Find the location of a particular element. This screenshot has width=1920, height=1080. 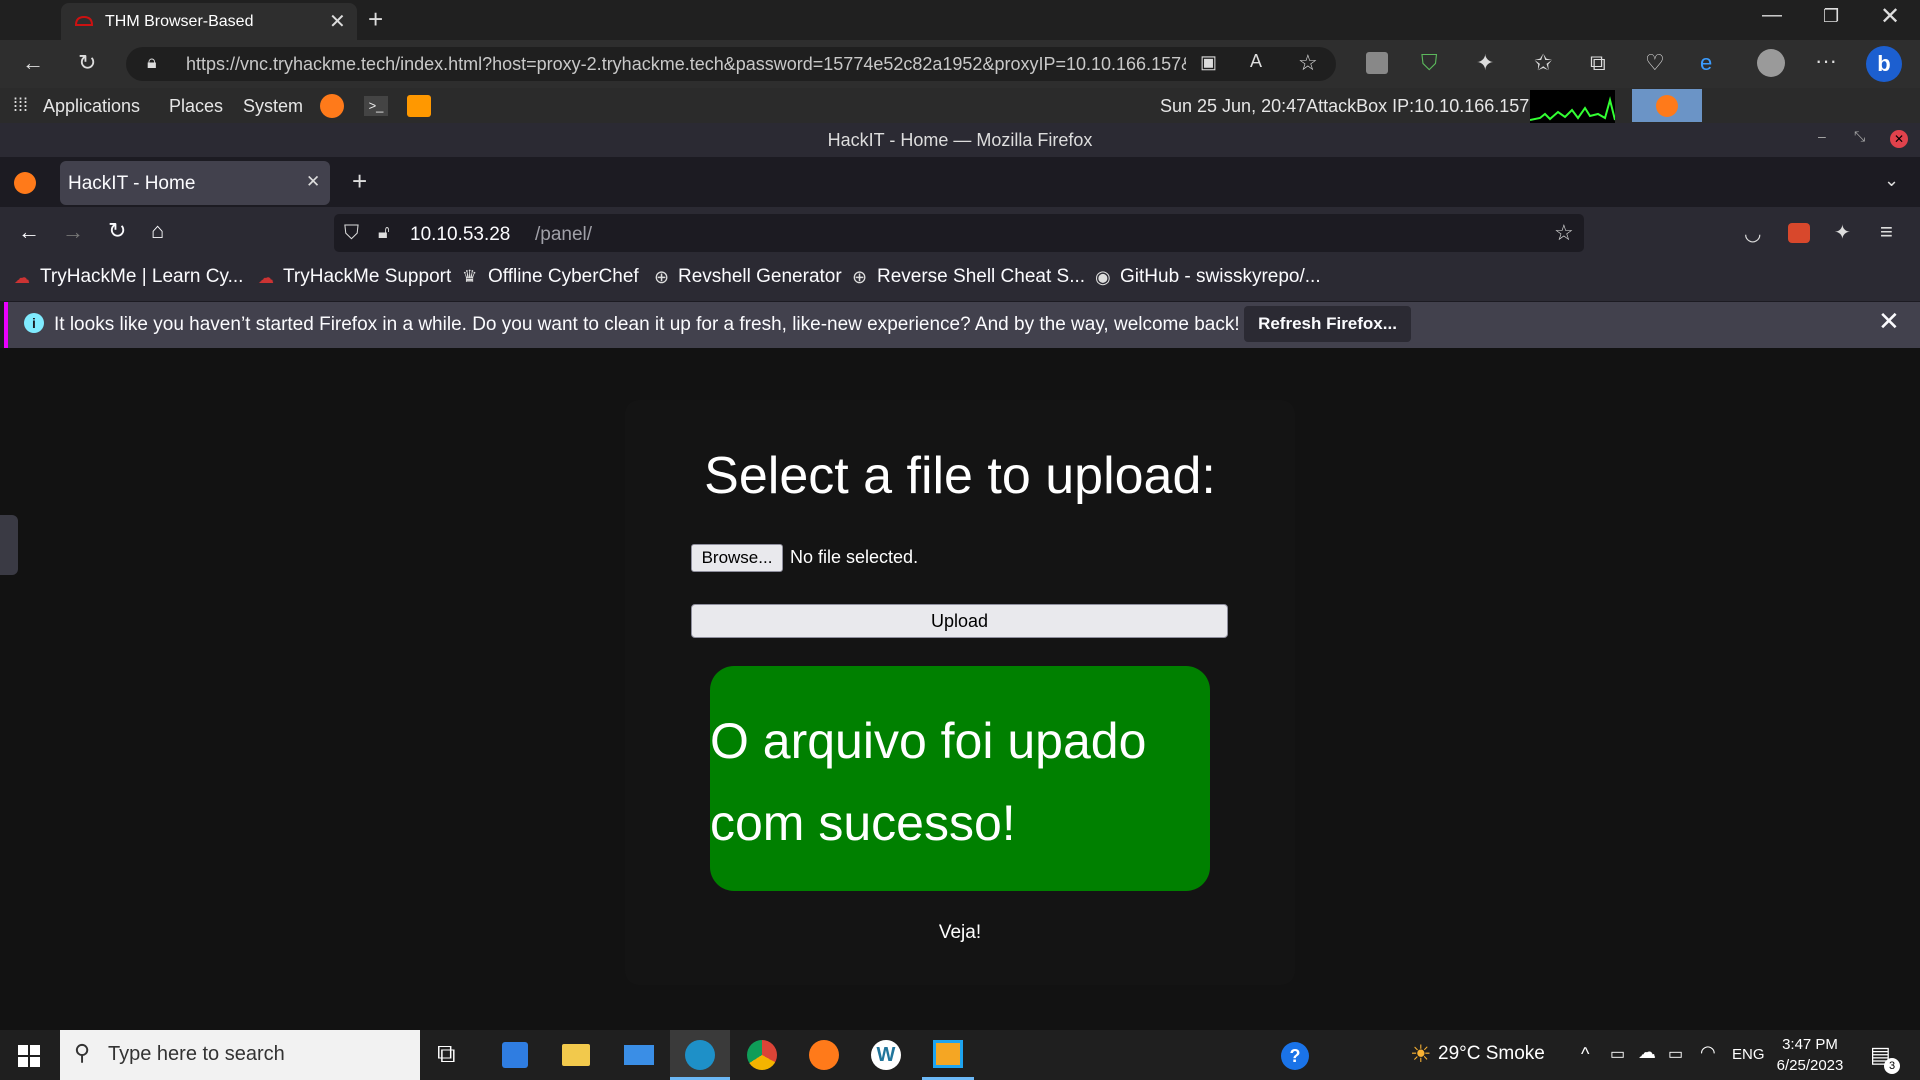

system-monitor-graph is located at coordinates (1572, 106).